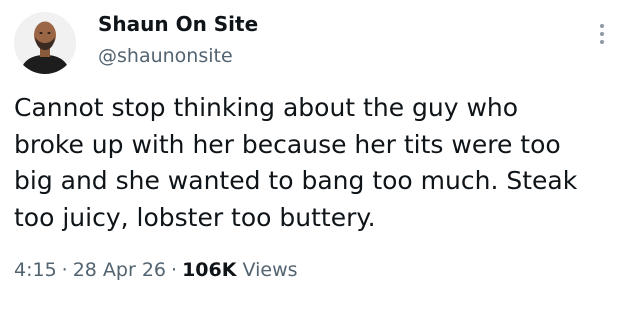 This screenshot has height=312, width=630. What do you see at coordinates (209, 270) in the screenshot?
I see `views-count: 106K` at bounding box center [209, 270].